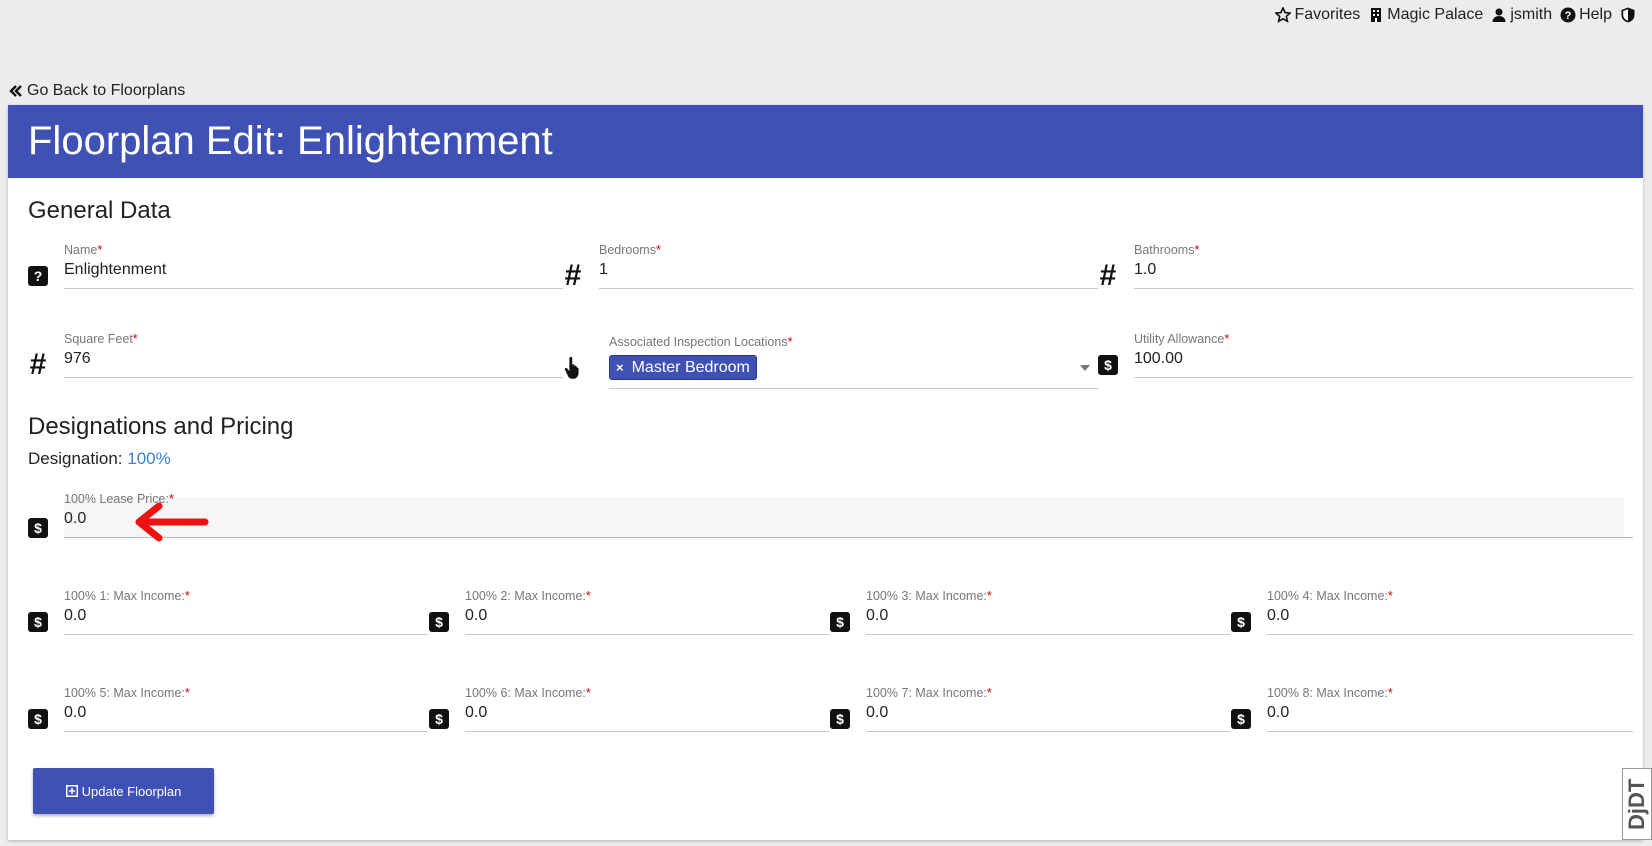 The height and width of the screenshot is (846, 1652). I want to click on designations-heading: Designations and Pricing, so click(161, 426).